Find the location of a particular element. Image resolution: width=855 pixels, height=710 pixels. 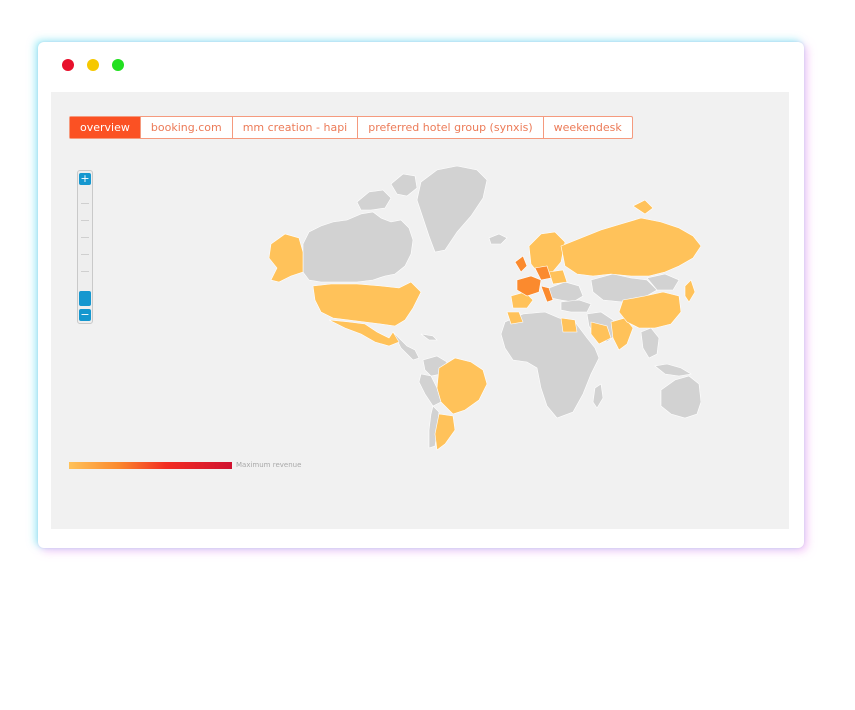

country-central-america is located at coordinates (406, 346).